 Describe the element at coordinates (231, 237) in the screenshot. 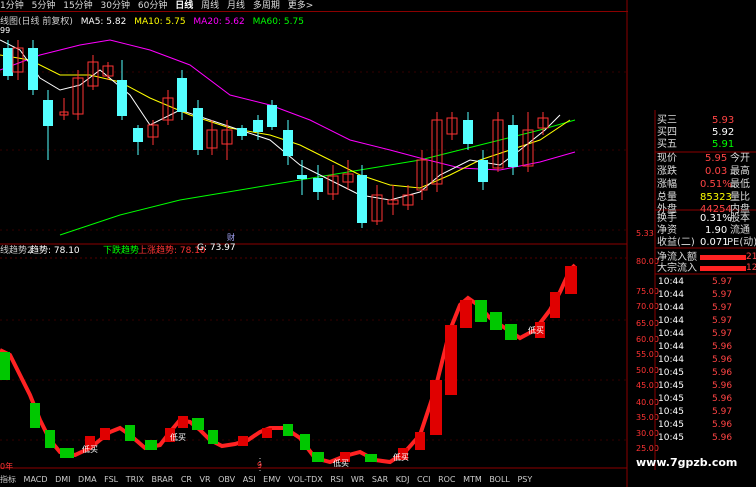

I see `event-marker: 财` at that location.